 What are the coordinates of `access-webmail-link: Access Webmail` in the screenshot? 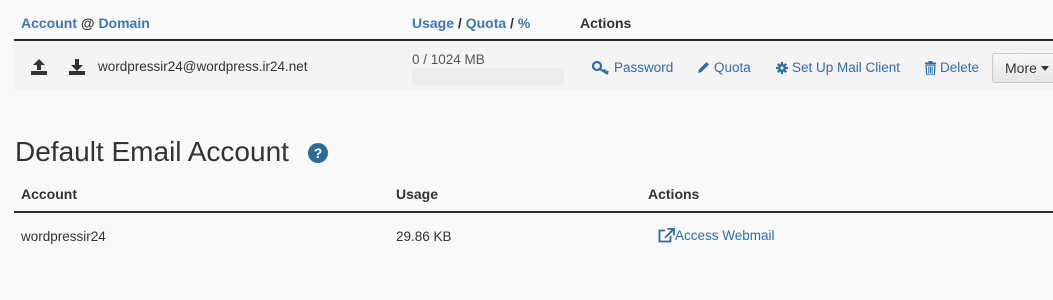 It's located at (716, 235).